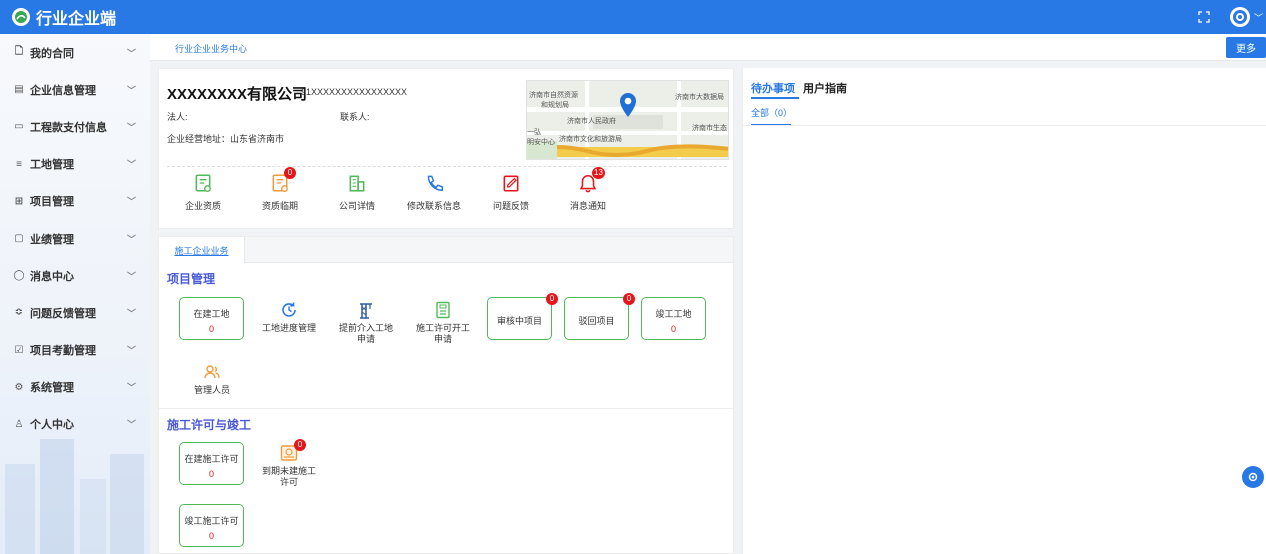 The image size is (1266, 554). Describe the element at coordinates (446, 250) in the screenshot. I see `business-tabbar: 施工企业业务` at that location.